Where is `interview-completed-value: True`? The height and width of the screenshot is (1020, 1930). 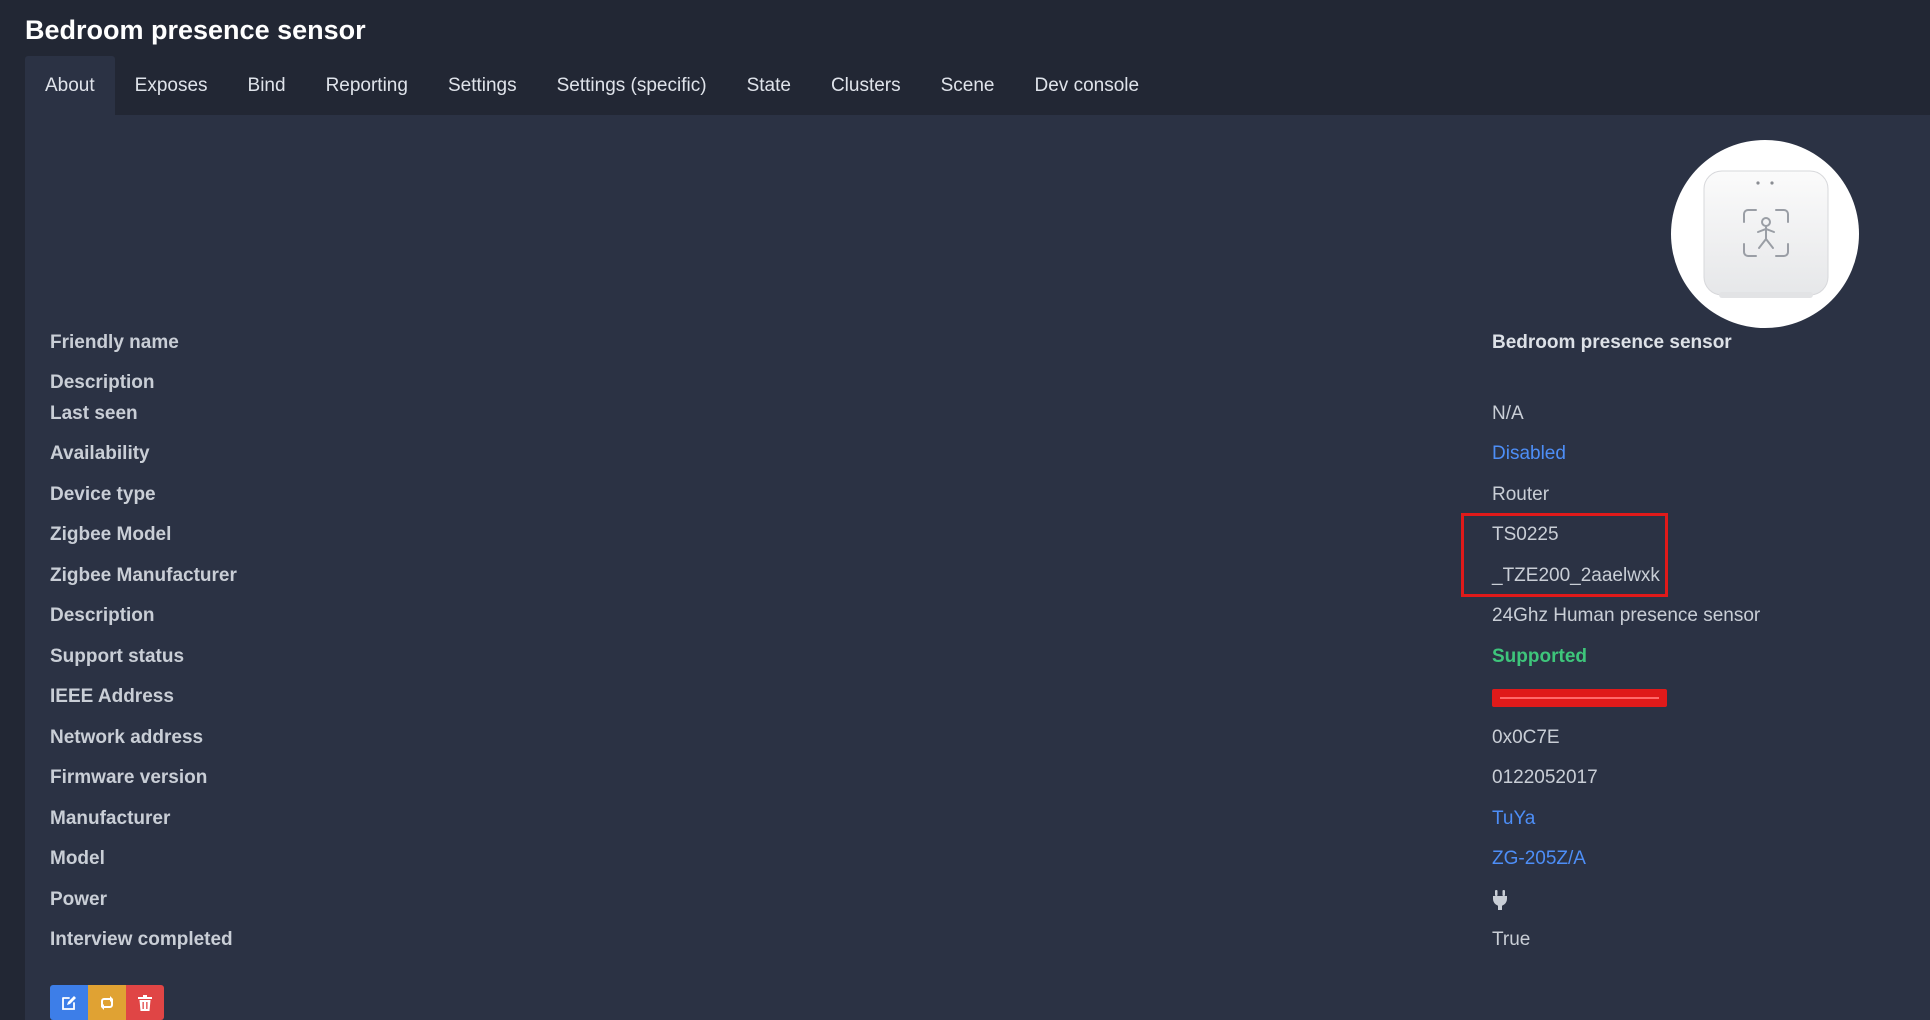
interview-completed-value: True is located at coordinates (1511, 939).